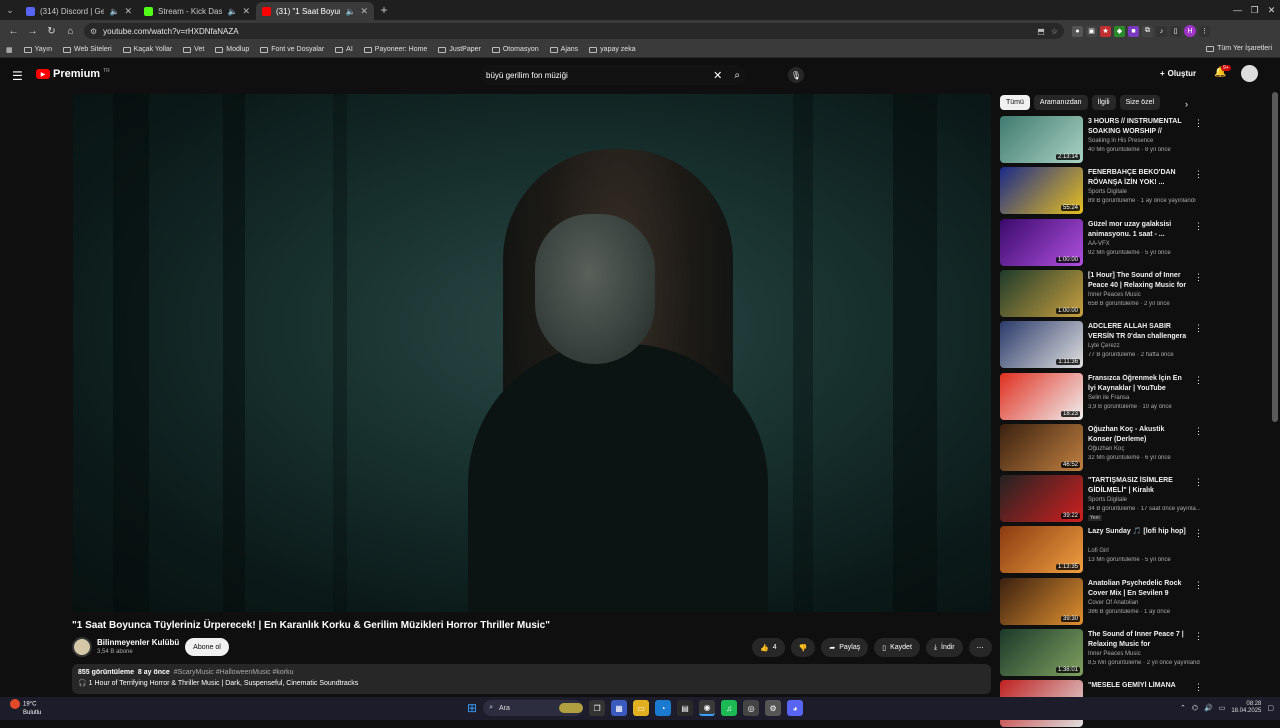 The width and height of the screenshot is (1280, 728). I want to click on minimize-icon: —, so click(1237, 10).